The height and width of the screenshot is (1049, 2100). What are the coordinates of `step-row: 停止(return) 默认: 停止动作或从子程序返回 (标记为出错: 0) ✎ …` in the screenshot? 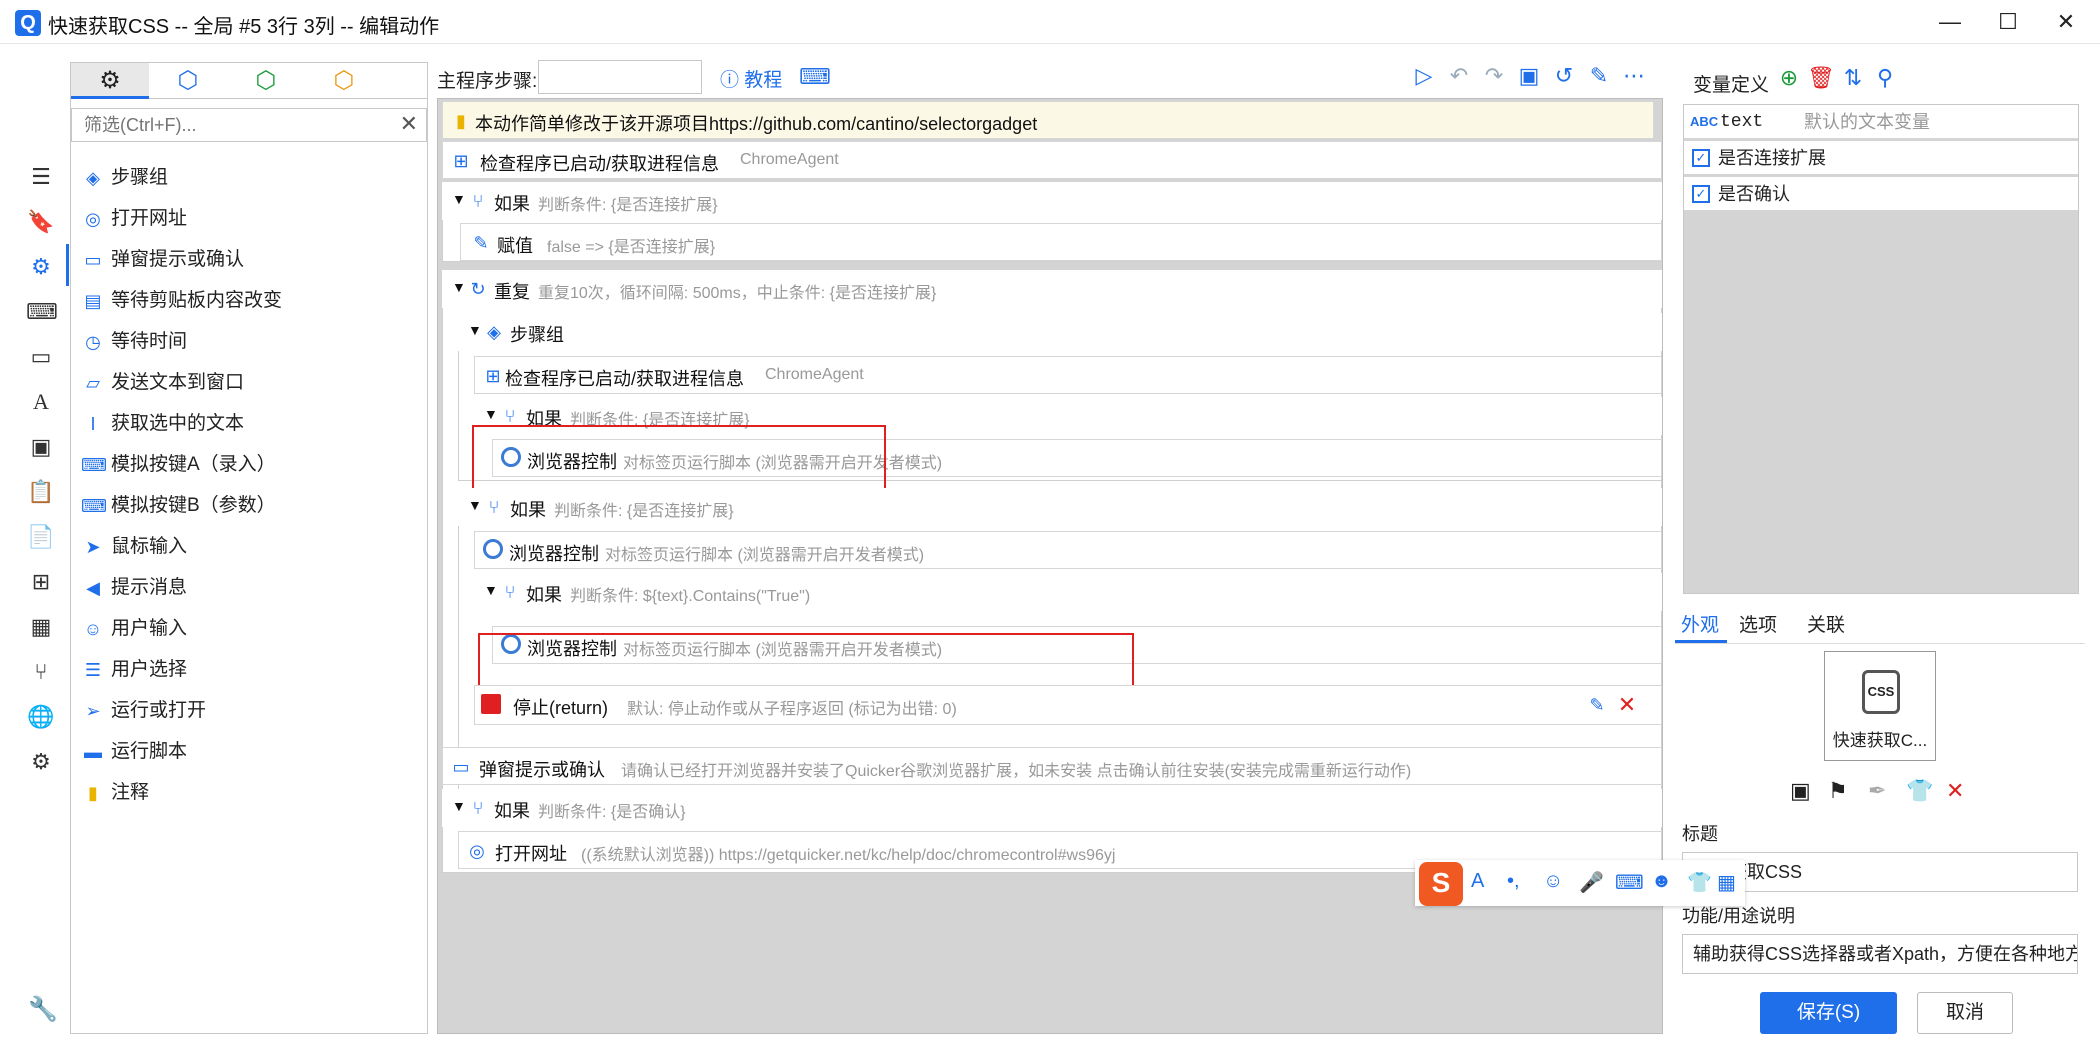 It's located at (1068, 705).